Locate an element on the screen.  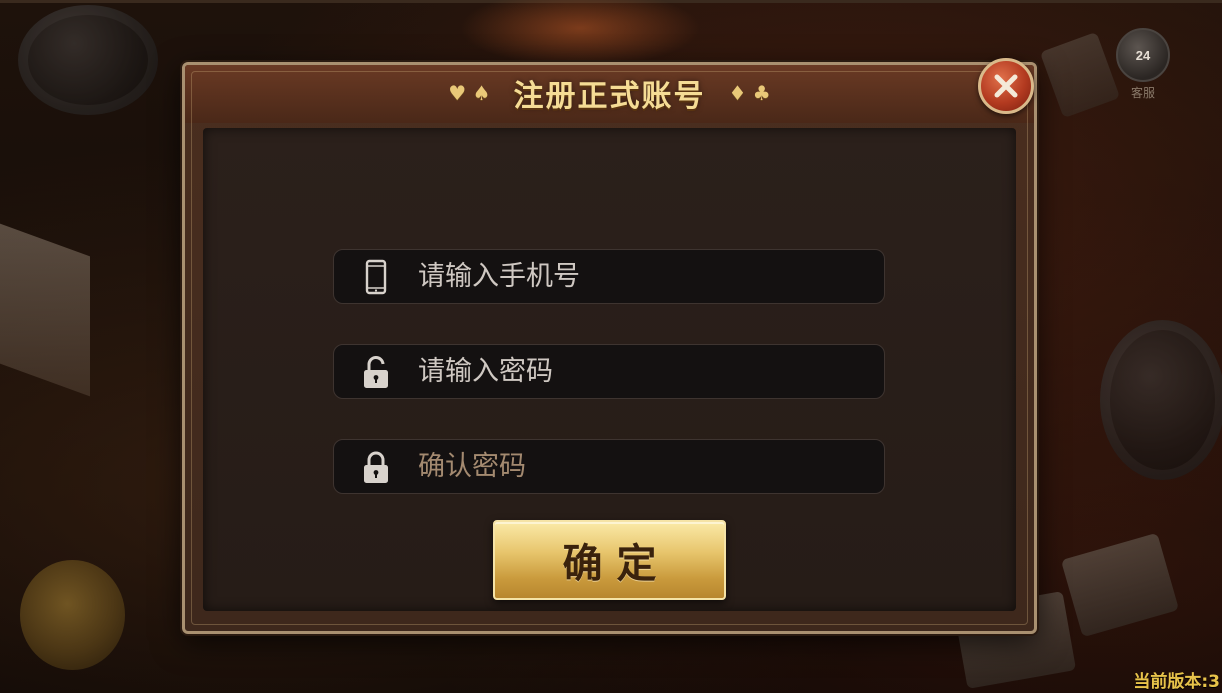
password-field is located at coordinates (609, 371).